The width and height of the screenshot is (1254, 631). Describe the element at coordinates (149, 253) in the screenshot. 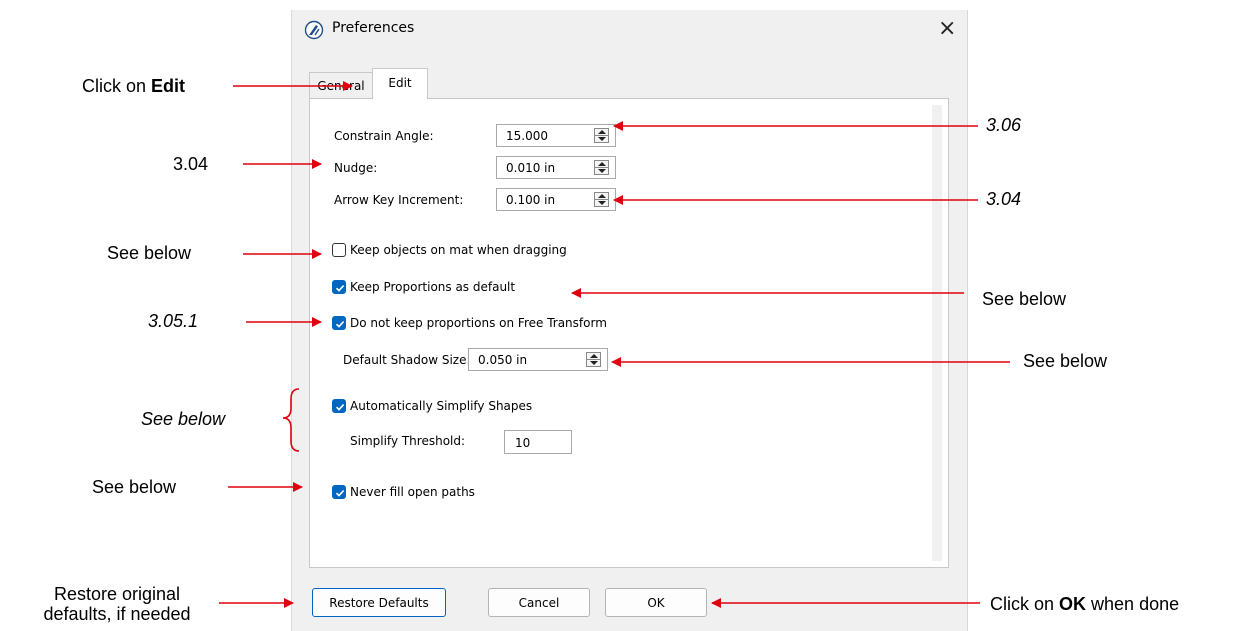

I see `annotation-keep-on-mat: See below` at that location.